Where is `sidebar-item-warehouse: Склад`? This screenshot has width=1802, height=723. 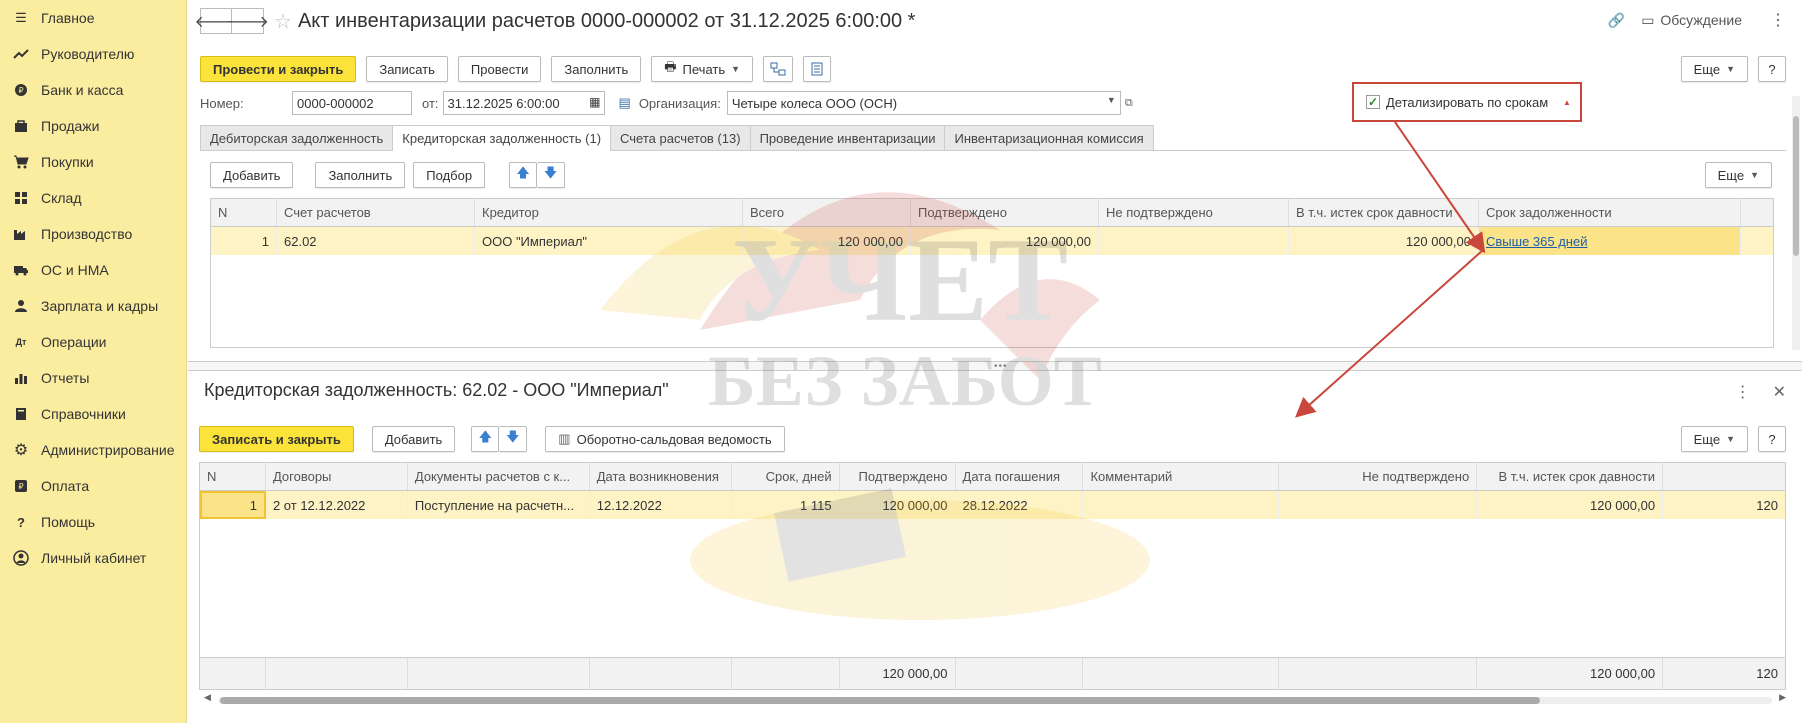
sidebar-item-warehouse: Склад is located at coordinates (93, 198).